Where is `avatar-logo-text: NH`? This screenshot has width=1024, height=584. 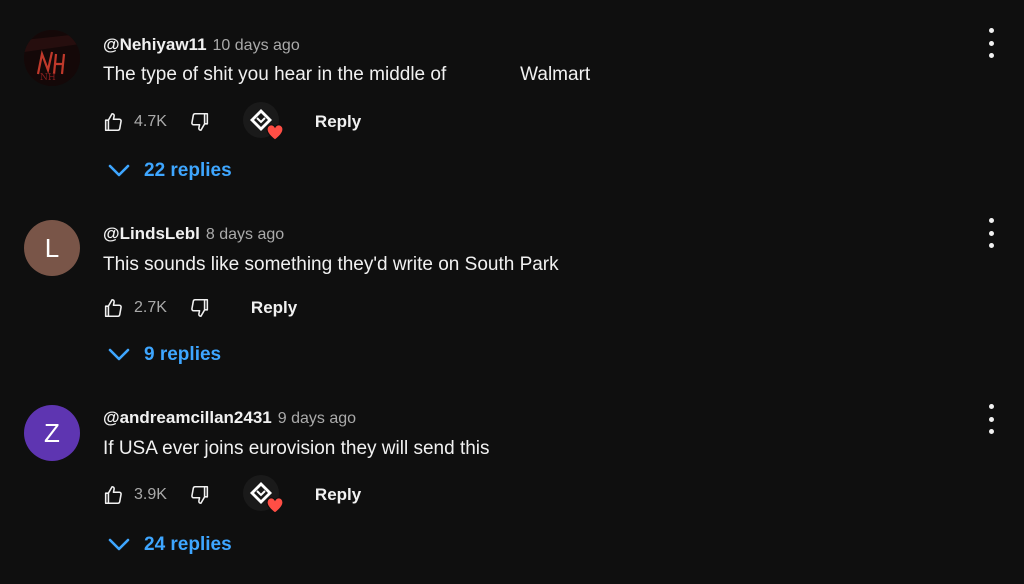
avatar-logo-text: NH is located at coordinates (48, 78).